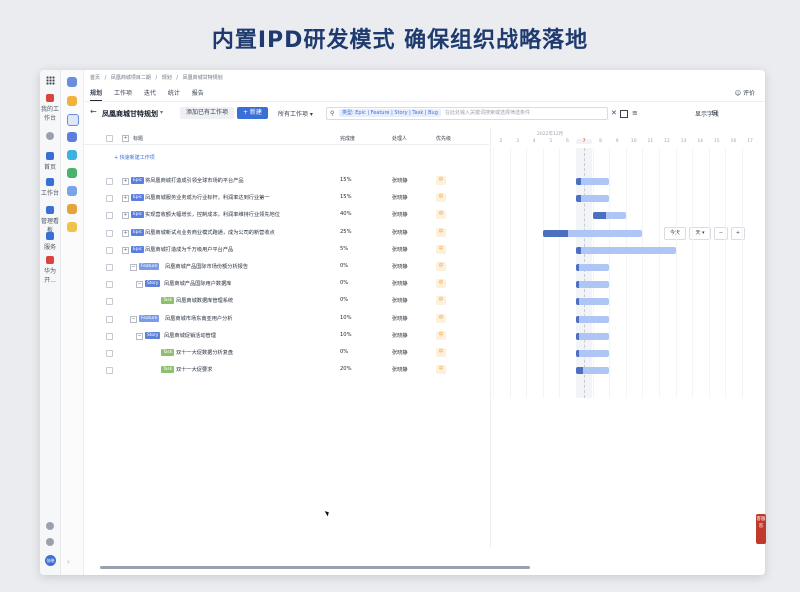  I want to click on table-row: + Epic 将凤凰商城打造成引领全球市场的平台产品 15% 张晓静 中, so click(286, 182).